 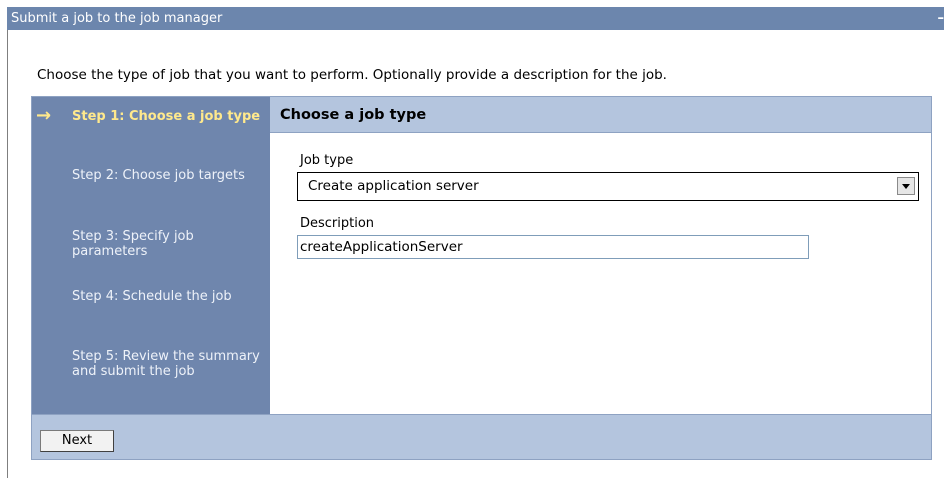 I want to click on minimize-icon: –, so click(x=939, y=18).